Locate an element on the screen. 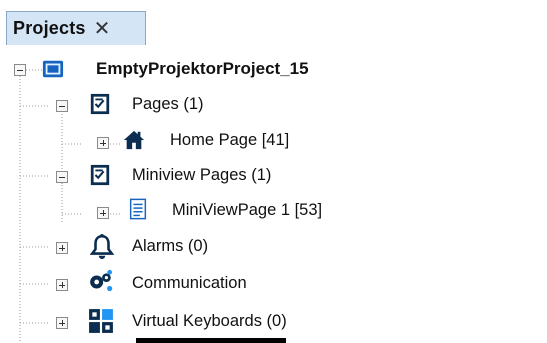  tree-node-home-page: Home Page [41] is located at coordinates (273, 142).